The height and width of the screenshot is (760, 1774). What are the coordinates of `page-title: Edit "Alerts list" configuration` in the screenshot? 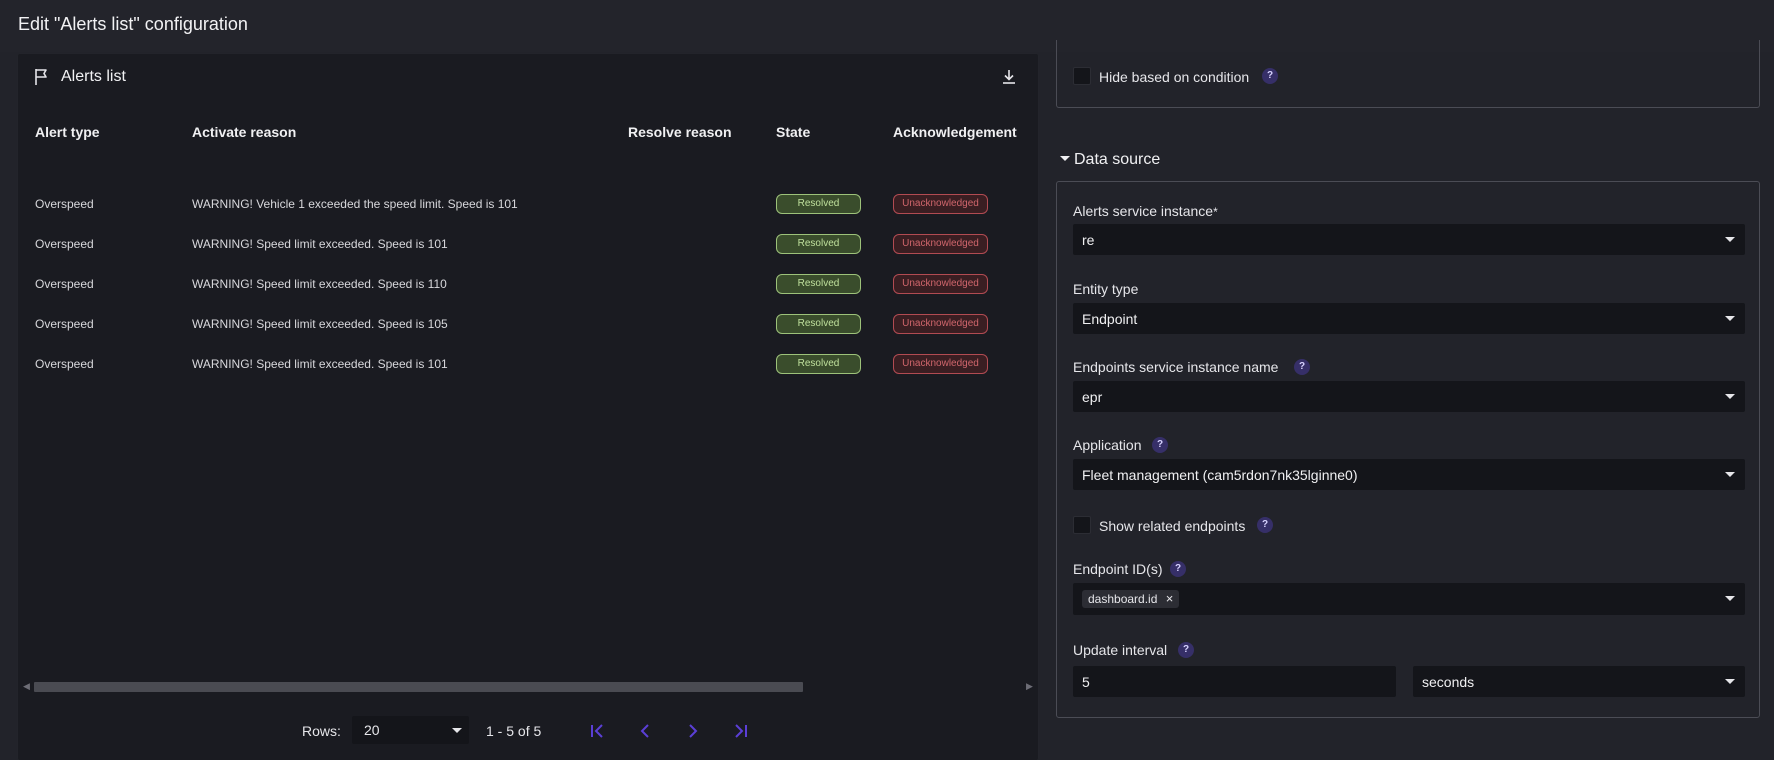 It's located at (133, 24).